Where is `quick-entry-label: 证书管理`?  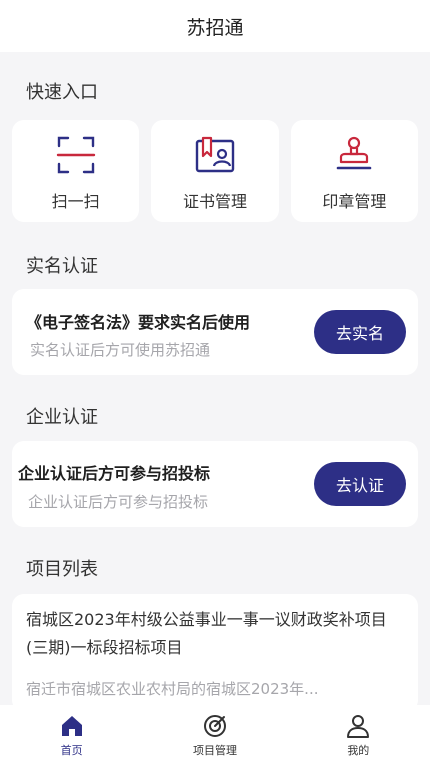 quick-entry-label: 证书管理 is located at coordinates (214, 201).